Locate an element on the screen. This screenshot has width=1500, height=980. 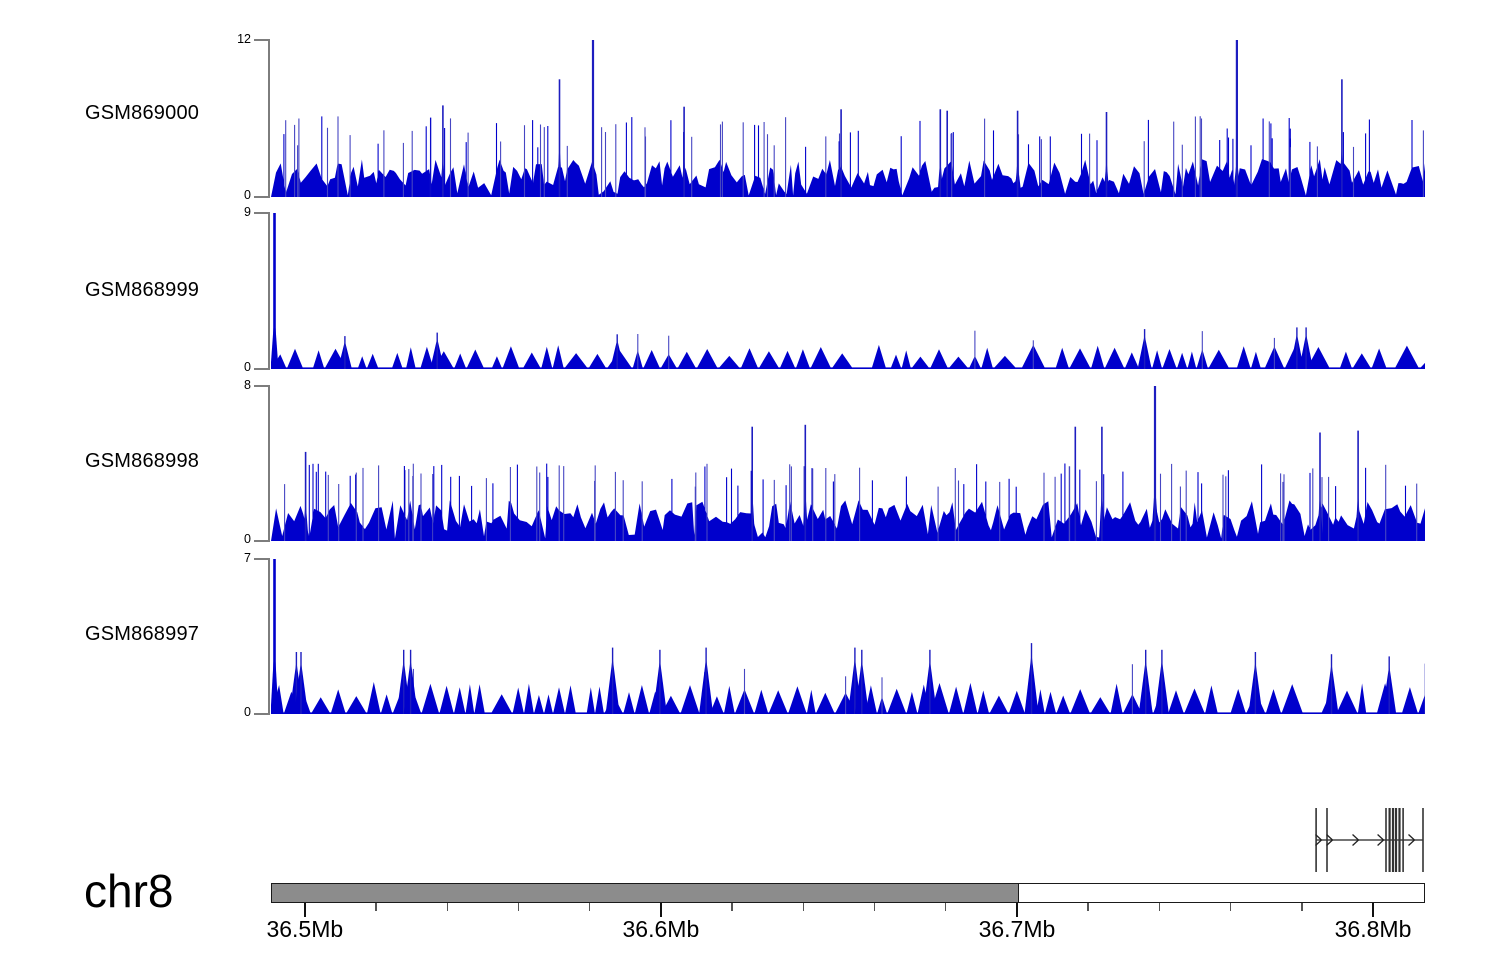
ruler-tick-label: 36.5Mb is located at coordinates (305, 929).